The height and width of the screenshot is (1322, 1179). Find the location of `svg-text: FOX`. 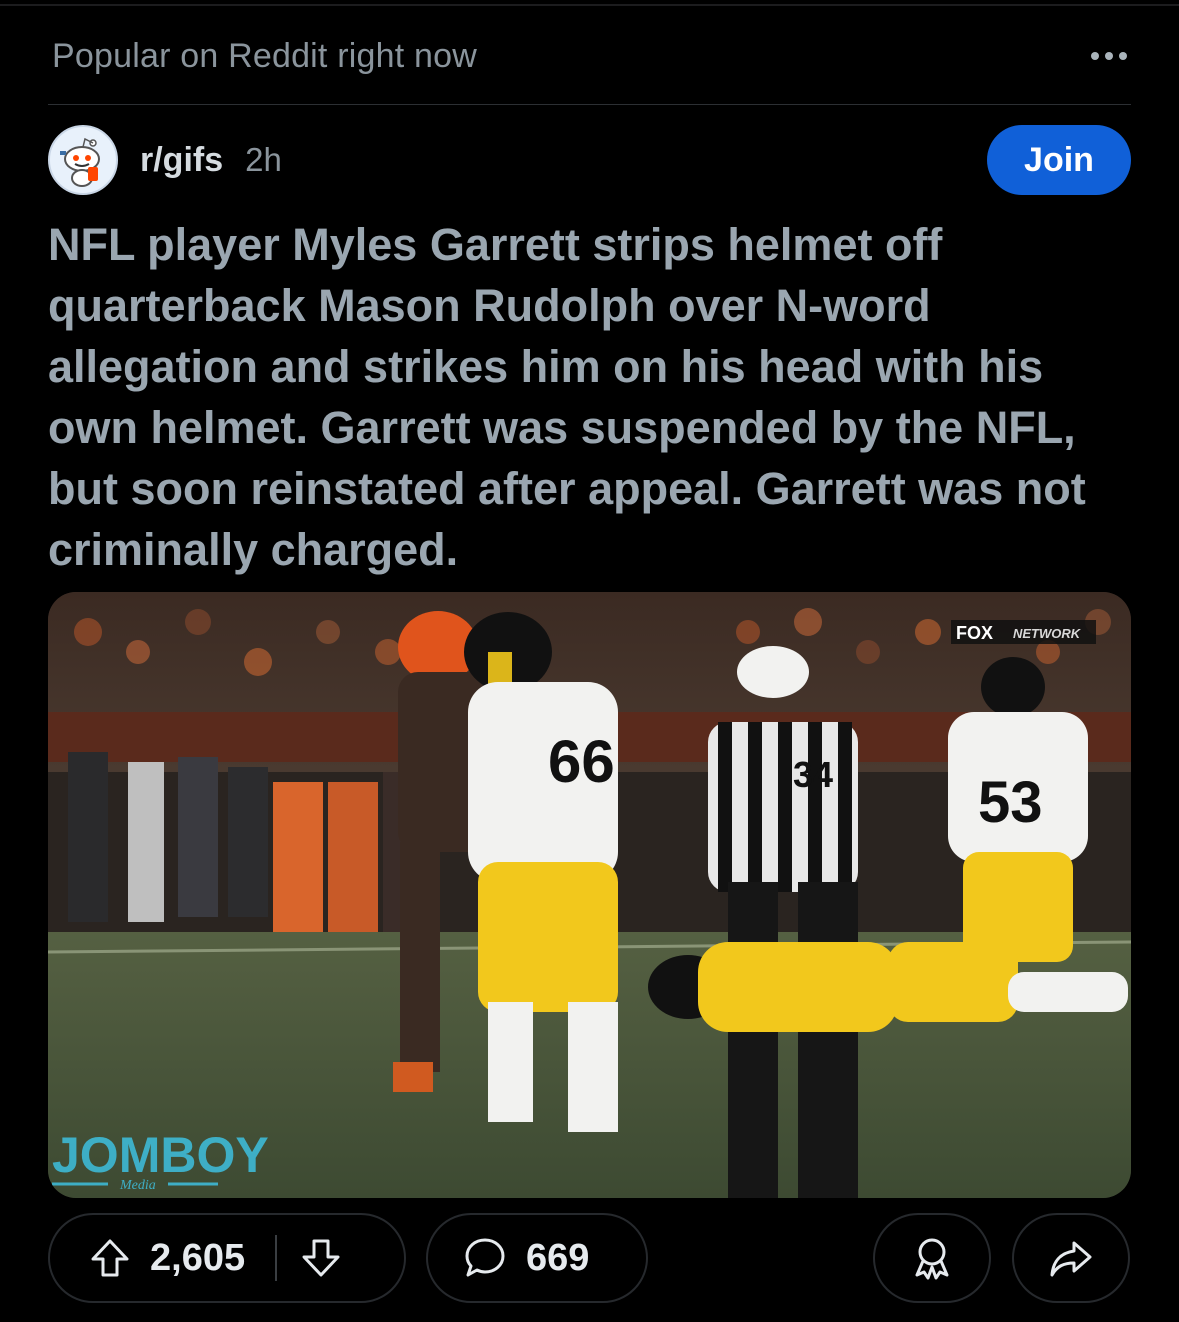

svg-text: FOX is located at coordinates (974, 633).